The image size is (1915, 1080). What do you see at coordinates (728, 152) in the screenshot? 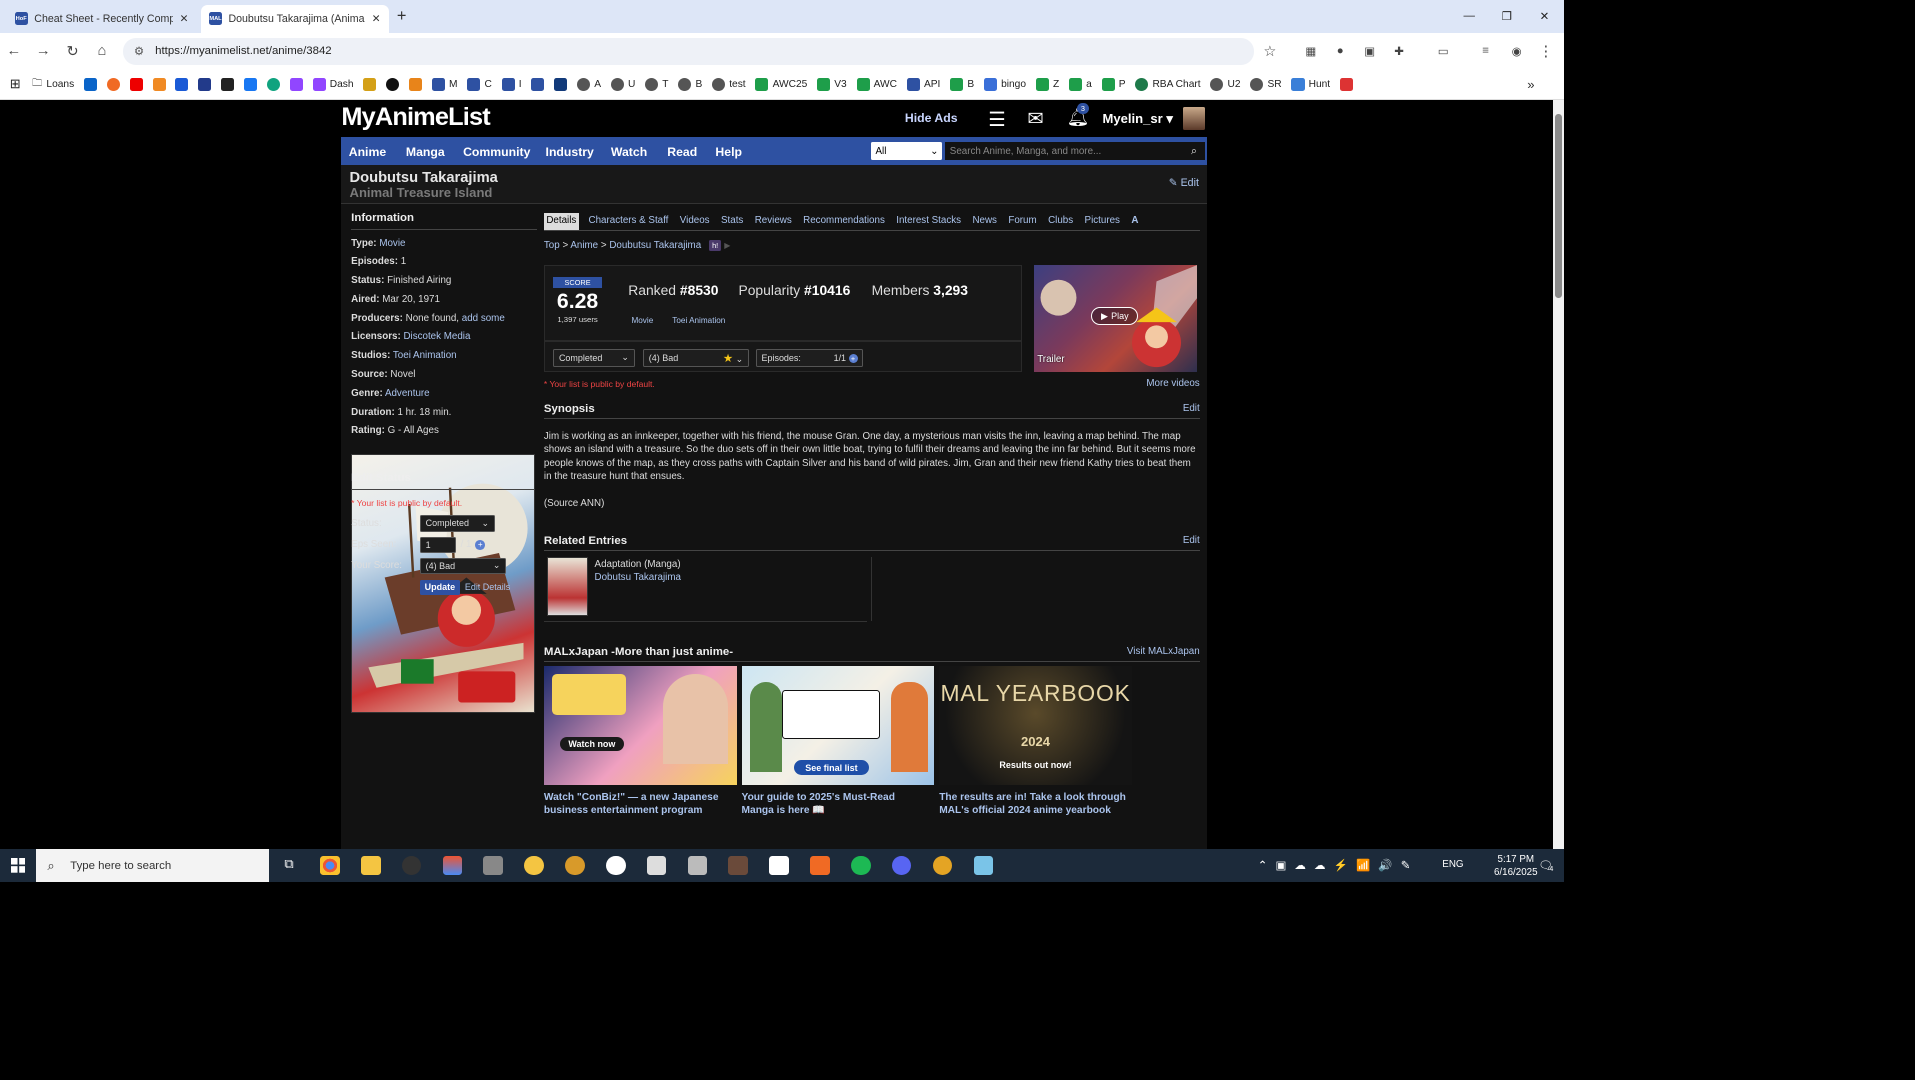
I see `menu-help: Help` at bounding box center [728, 152].